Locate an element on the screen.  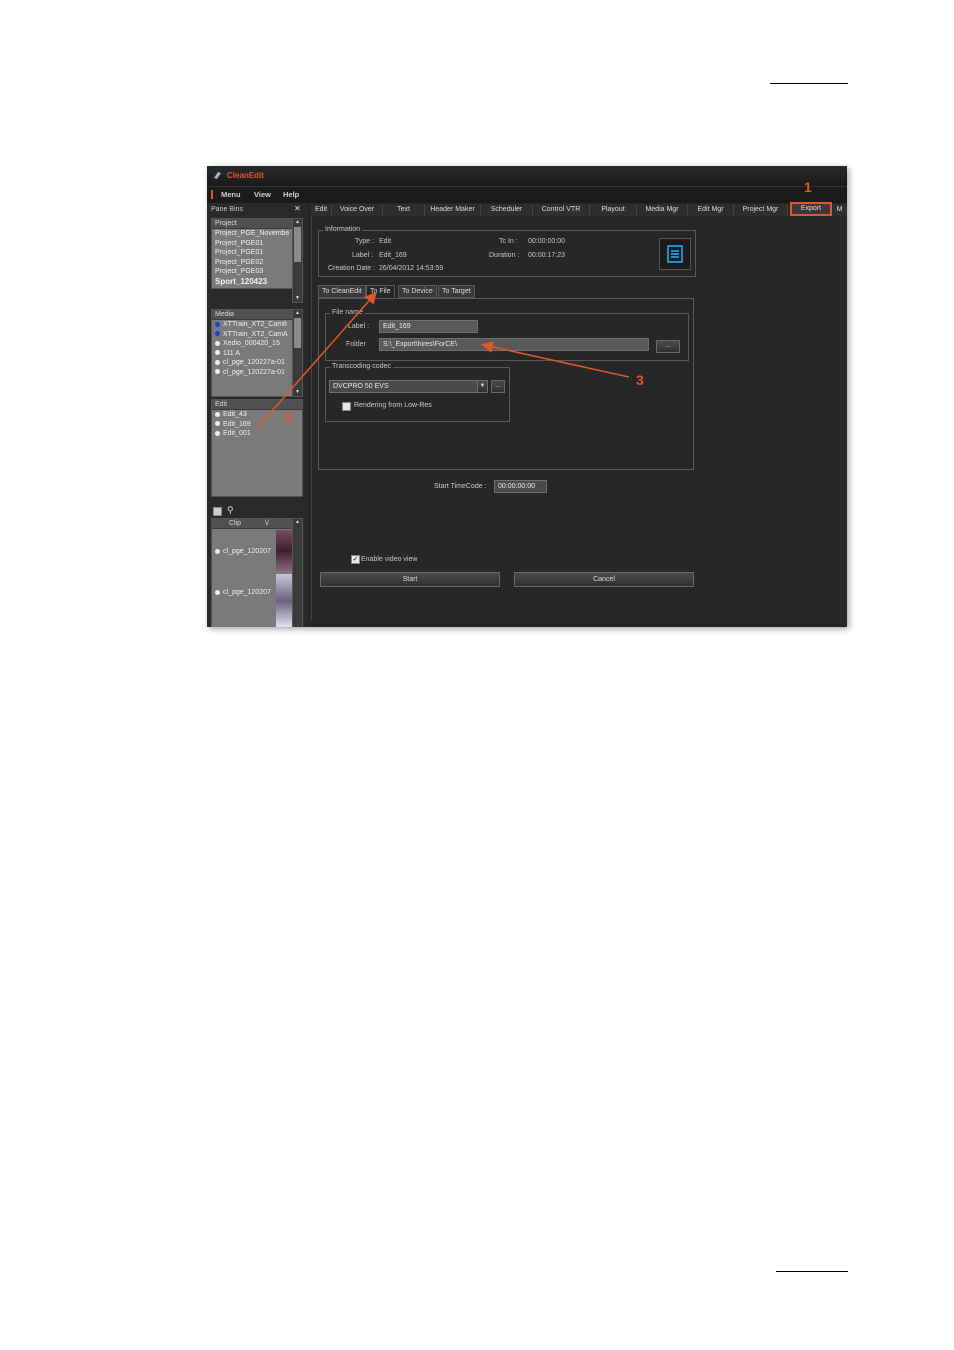
header-rule is located at coordinates (809, 83).